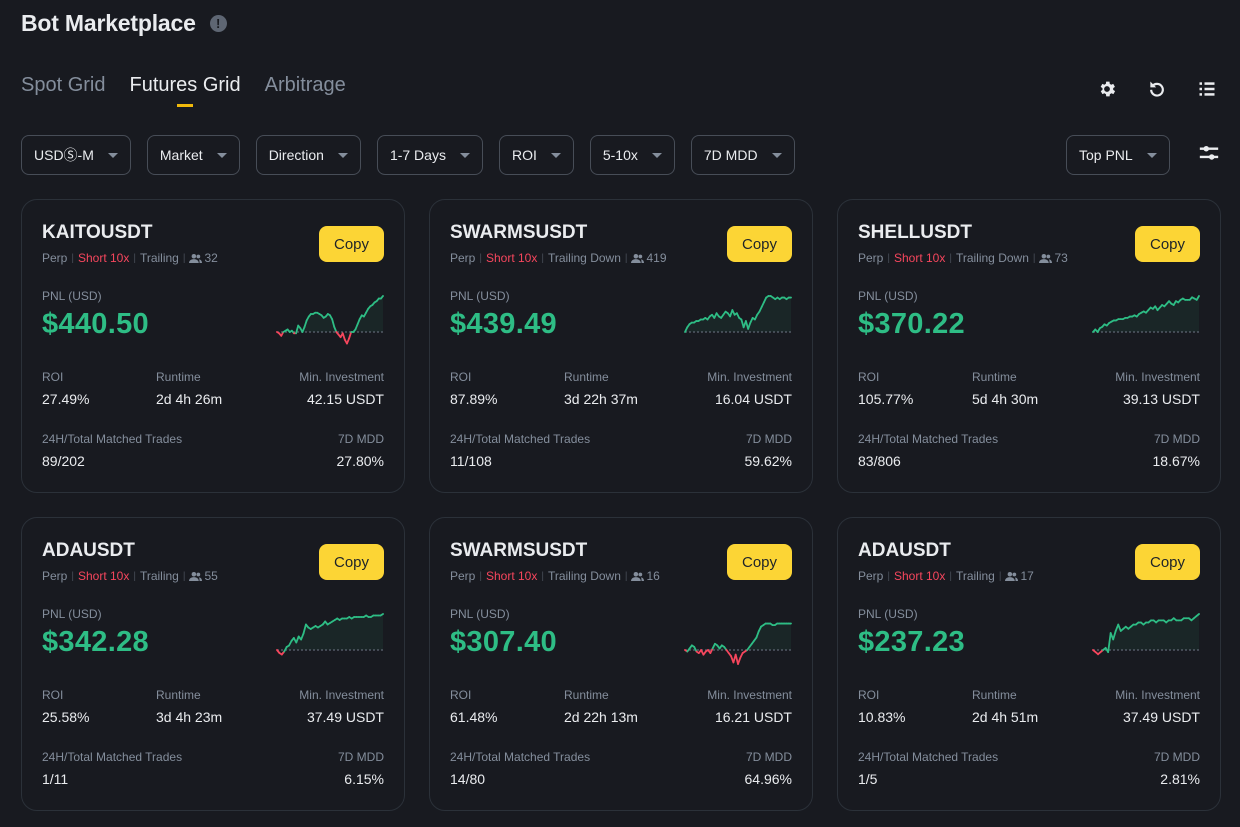 The image size is (1240, 827). What do you see at coordinates (360, 461) in the screenshot?
I see `mdd-value: 27.80%` at bounding box center [360, 461].